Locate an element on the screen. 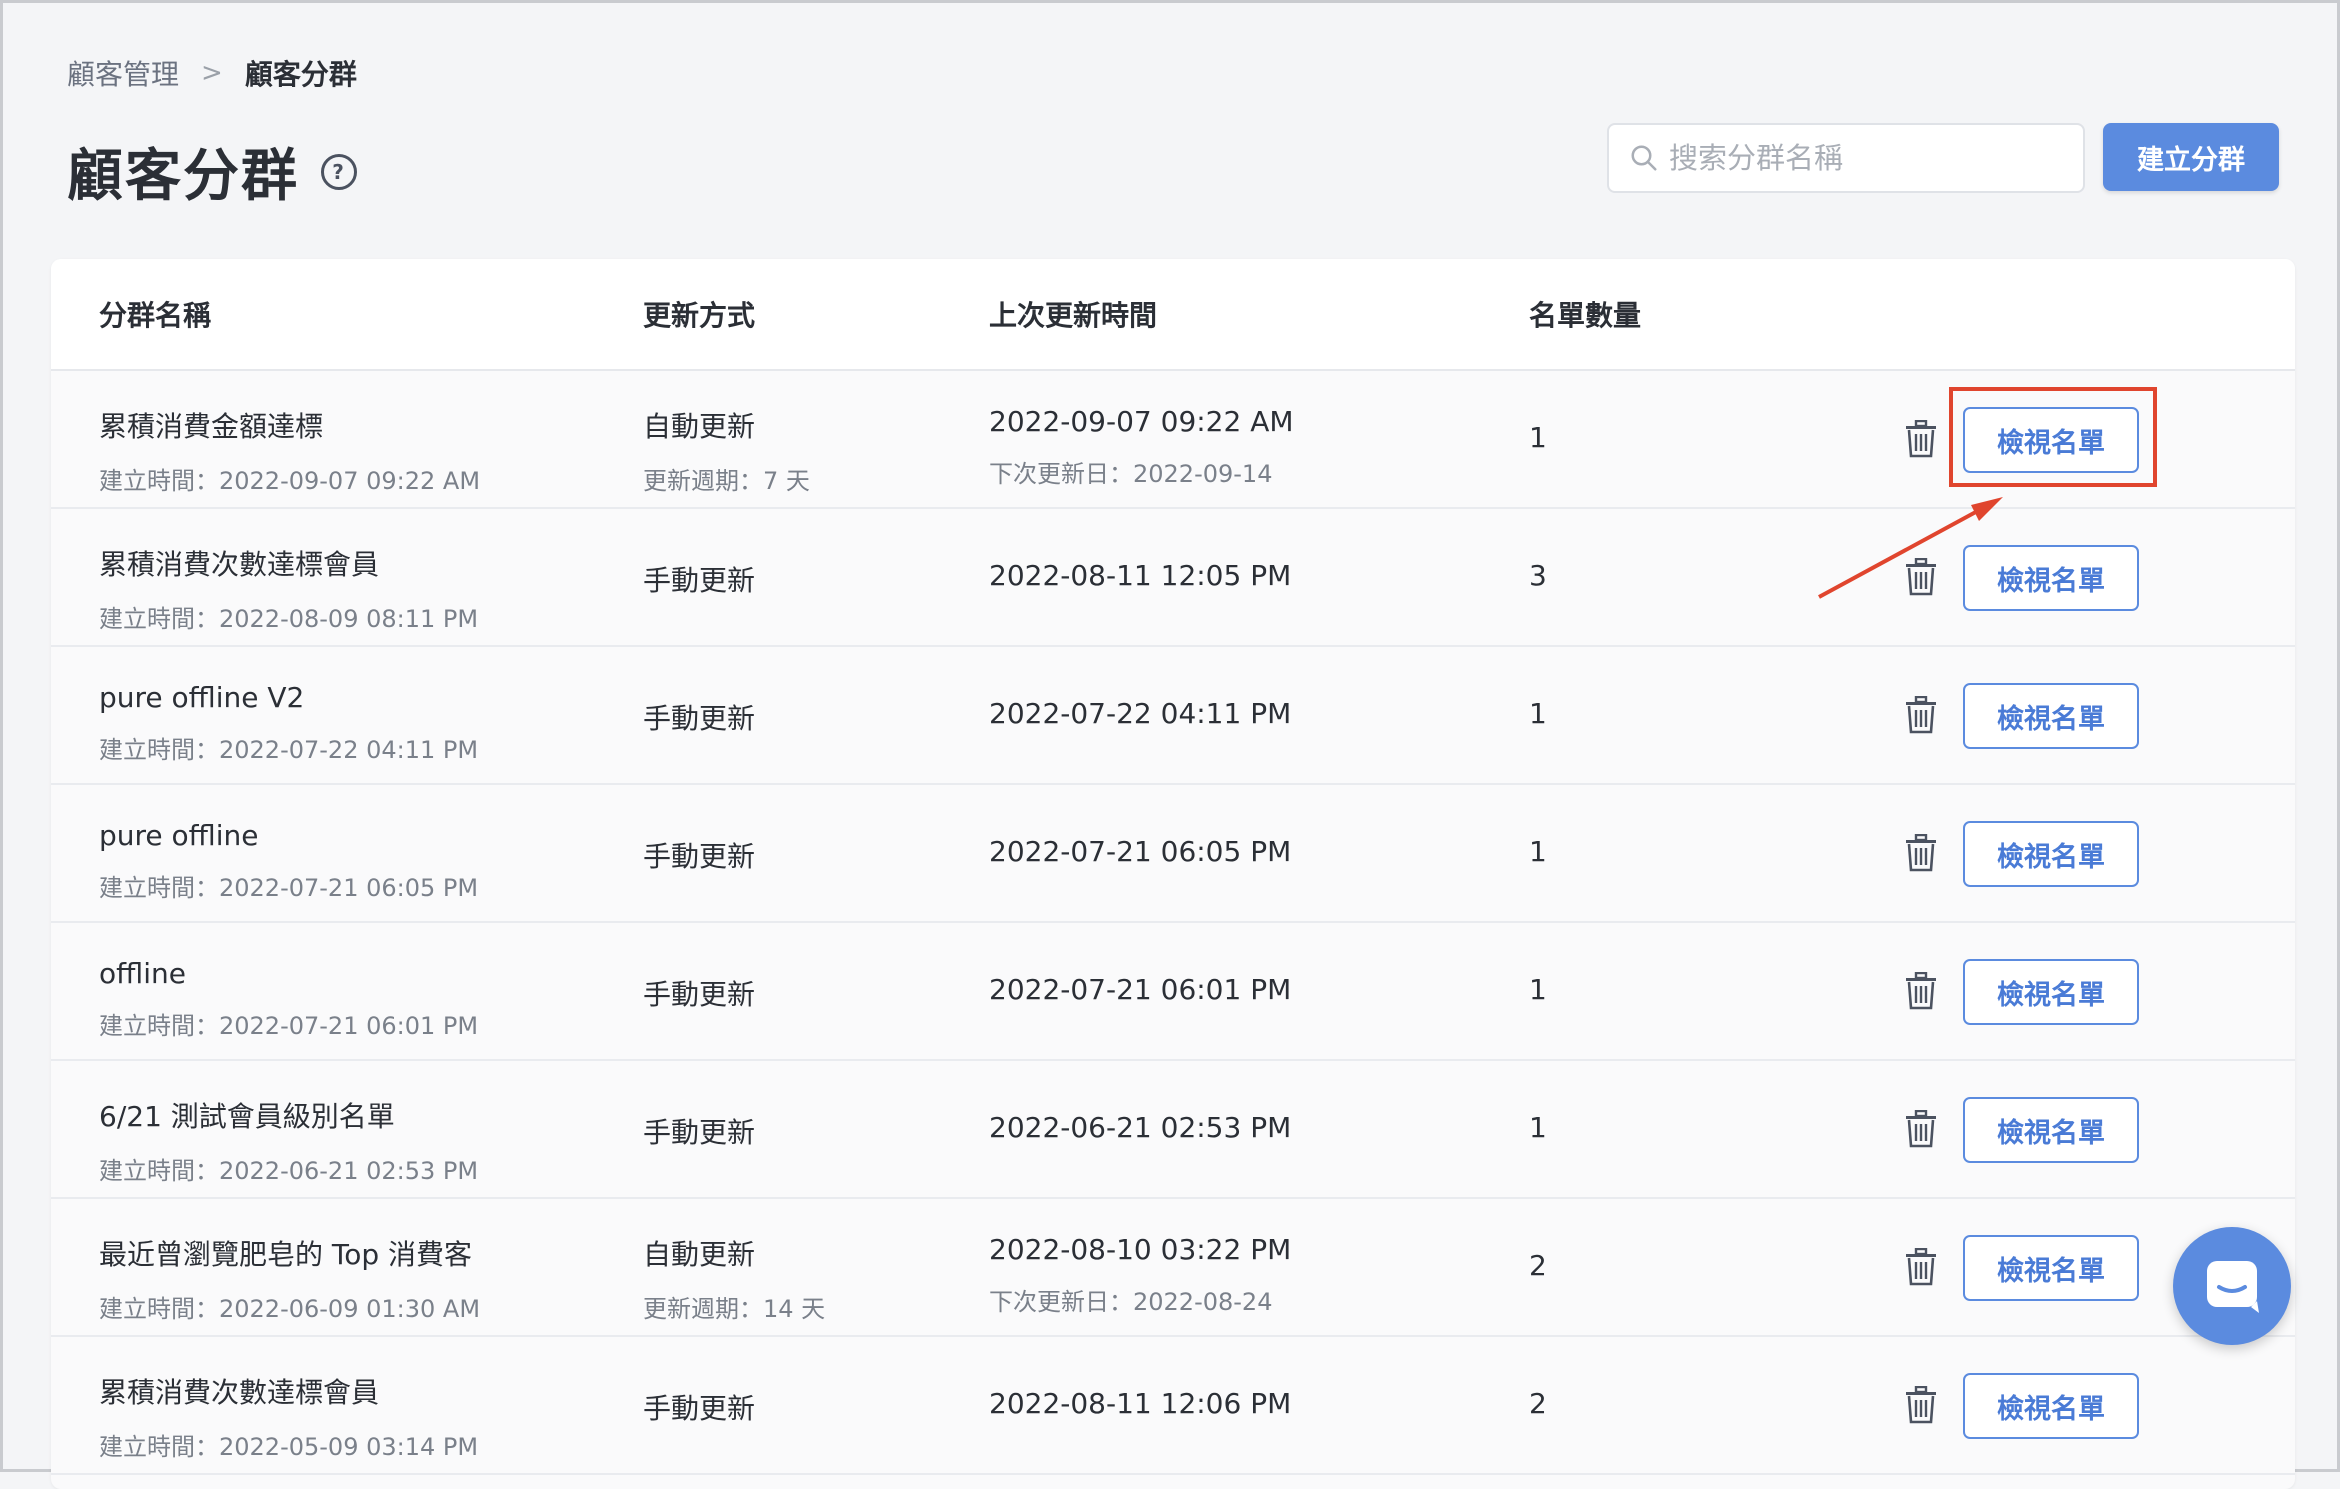 The image size is (2340, 1489). chat-button is located at coordinates (2232, 1286).